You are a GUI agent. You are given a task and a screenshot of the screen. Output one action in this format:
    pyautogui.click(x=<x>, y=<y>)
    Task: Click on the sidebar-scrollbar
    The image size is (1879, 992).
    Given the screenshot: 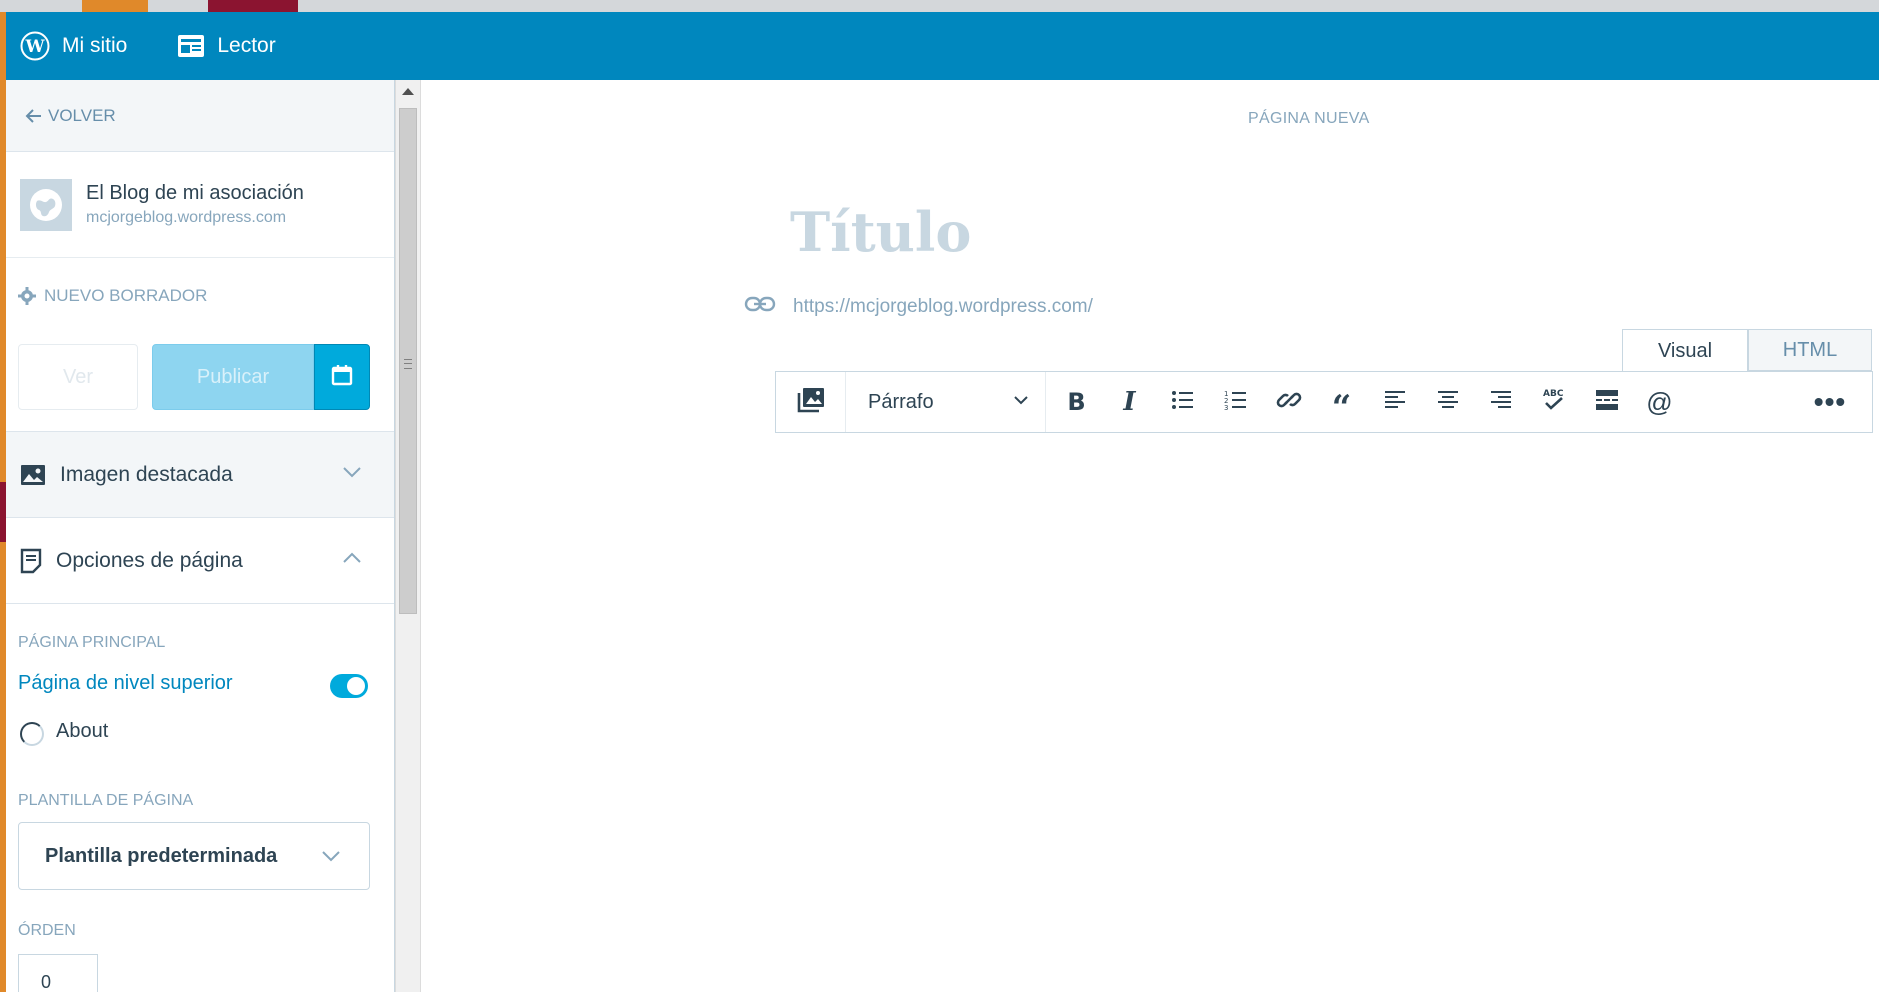 What is the action you would take?
    pyautogui.click(x=408, y=536)
    